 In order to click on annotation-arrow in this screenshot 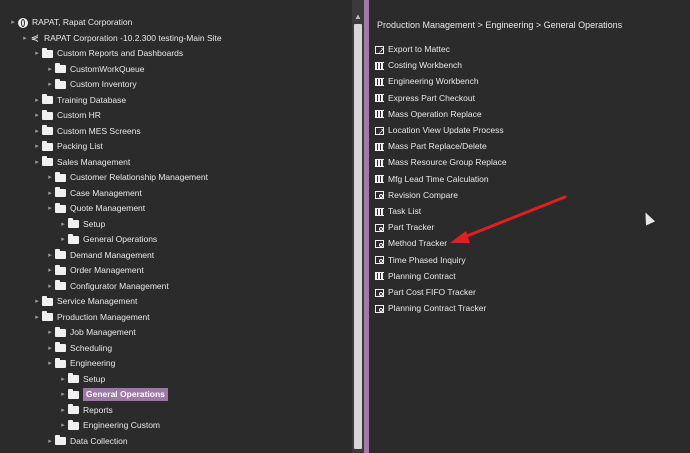, I will do `click(508, 219)`.